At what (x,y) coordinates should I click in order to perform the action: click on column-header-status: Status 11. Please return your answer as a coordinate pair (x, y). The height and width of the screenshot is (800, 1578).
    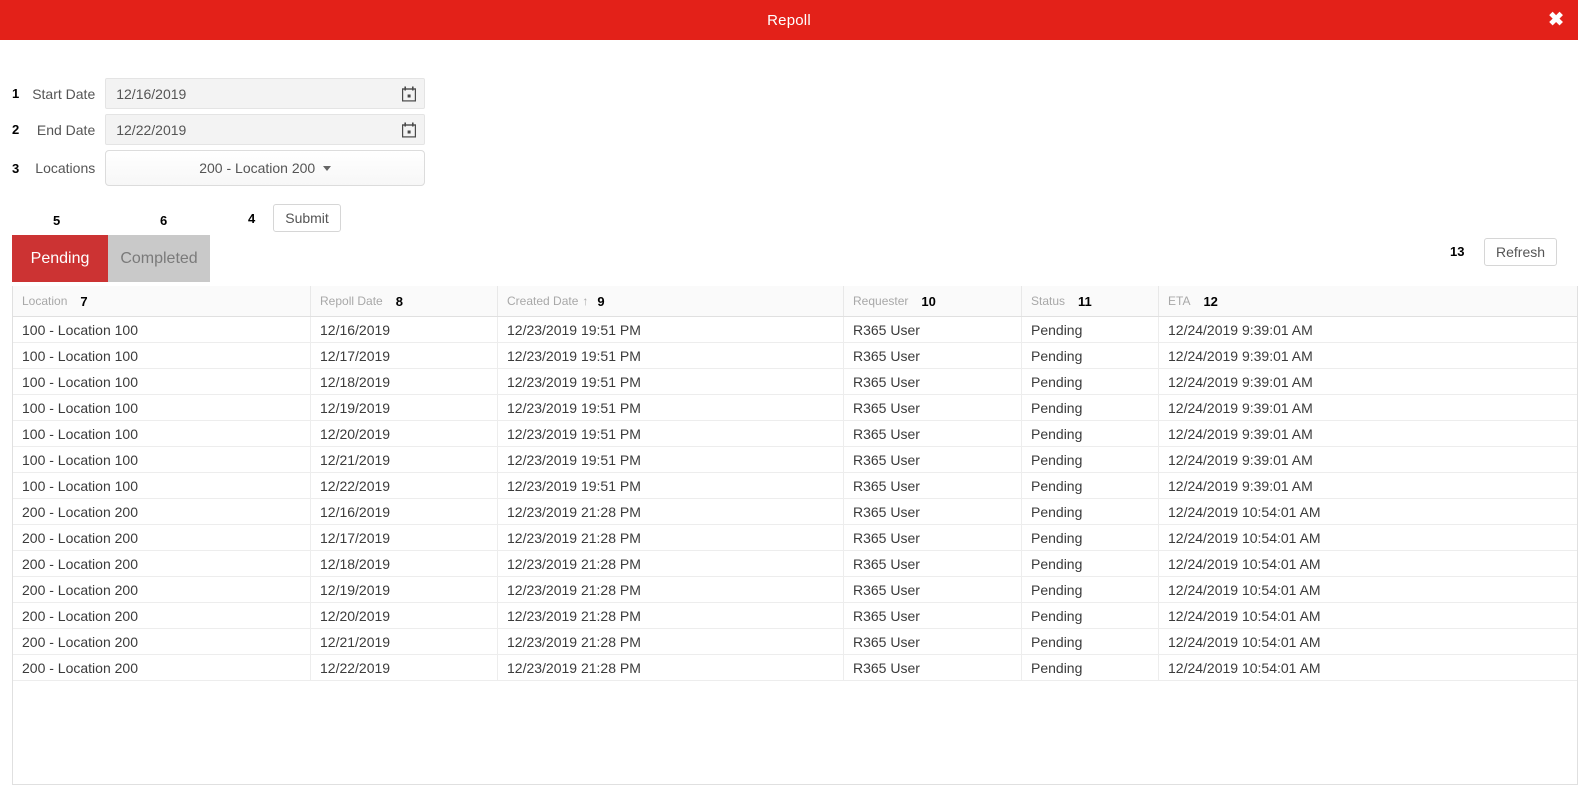
    Looking at the image, I should click on (1090, 301).